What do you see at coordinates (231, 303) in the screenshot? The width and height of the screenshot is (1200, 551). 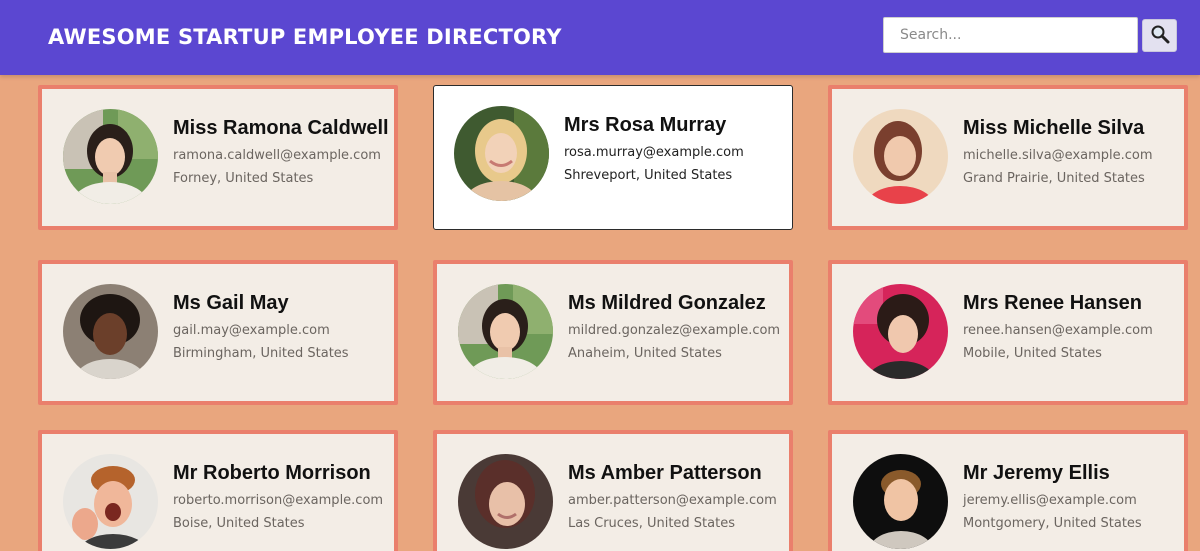 I see `employee-name: Ms Gail May` at bounding box center [231, 303].